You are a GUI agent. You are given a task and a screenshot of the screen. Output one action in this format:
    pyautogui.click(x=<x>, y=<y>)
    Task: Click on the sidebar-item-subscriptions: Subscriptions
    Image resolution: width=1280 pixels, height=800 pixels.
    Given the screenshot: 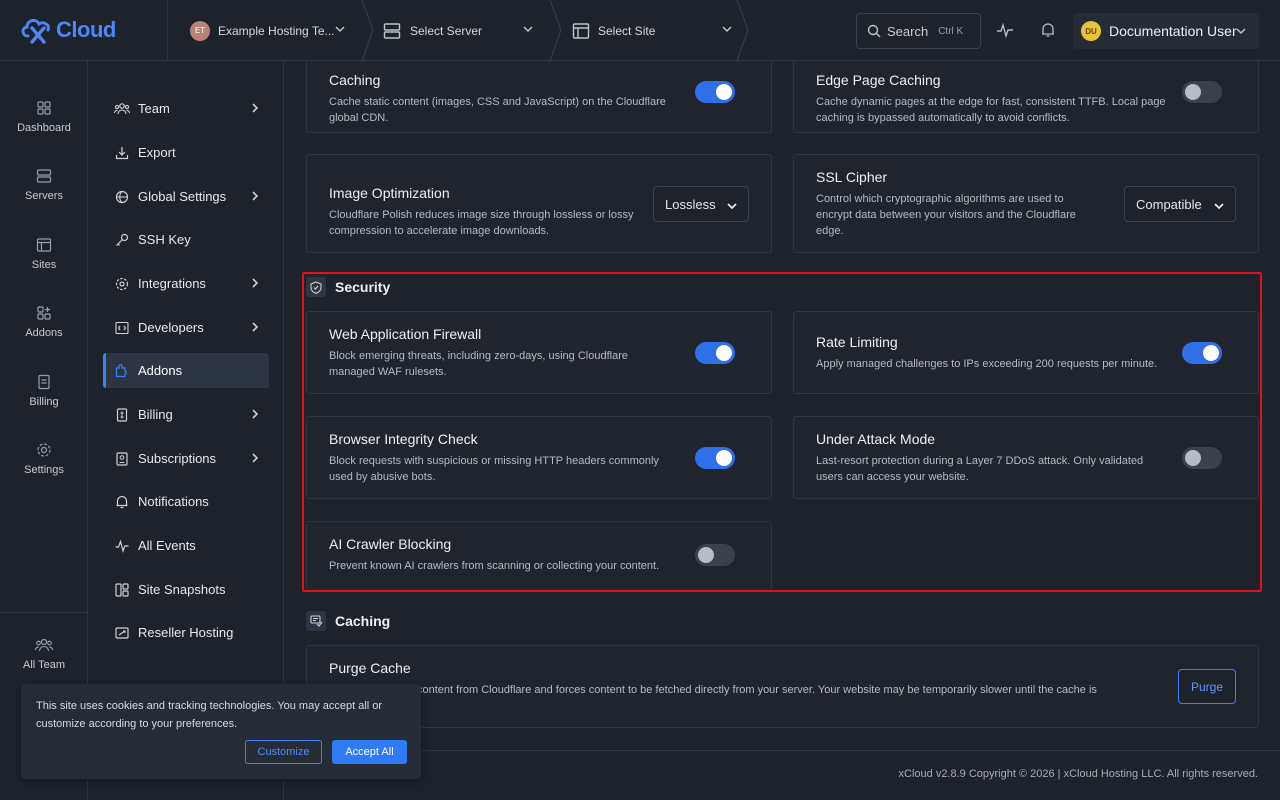 What is the action you would take?
    pyautogui.click(x=186, y=458)
    